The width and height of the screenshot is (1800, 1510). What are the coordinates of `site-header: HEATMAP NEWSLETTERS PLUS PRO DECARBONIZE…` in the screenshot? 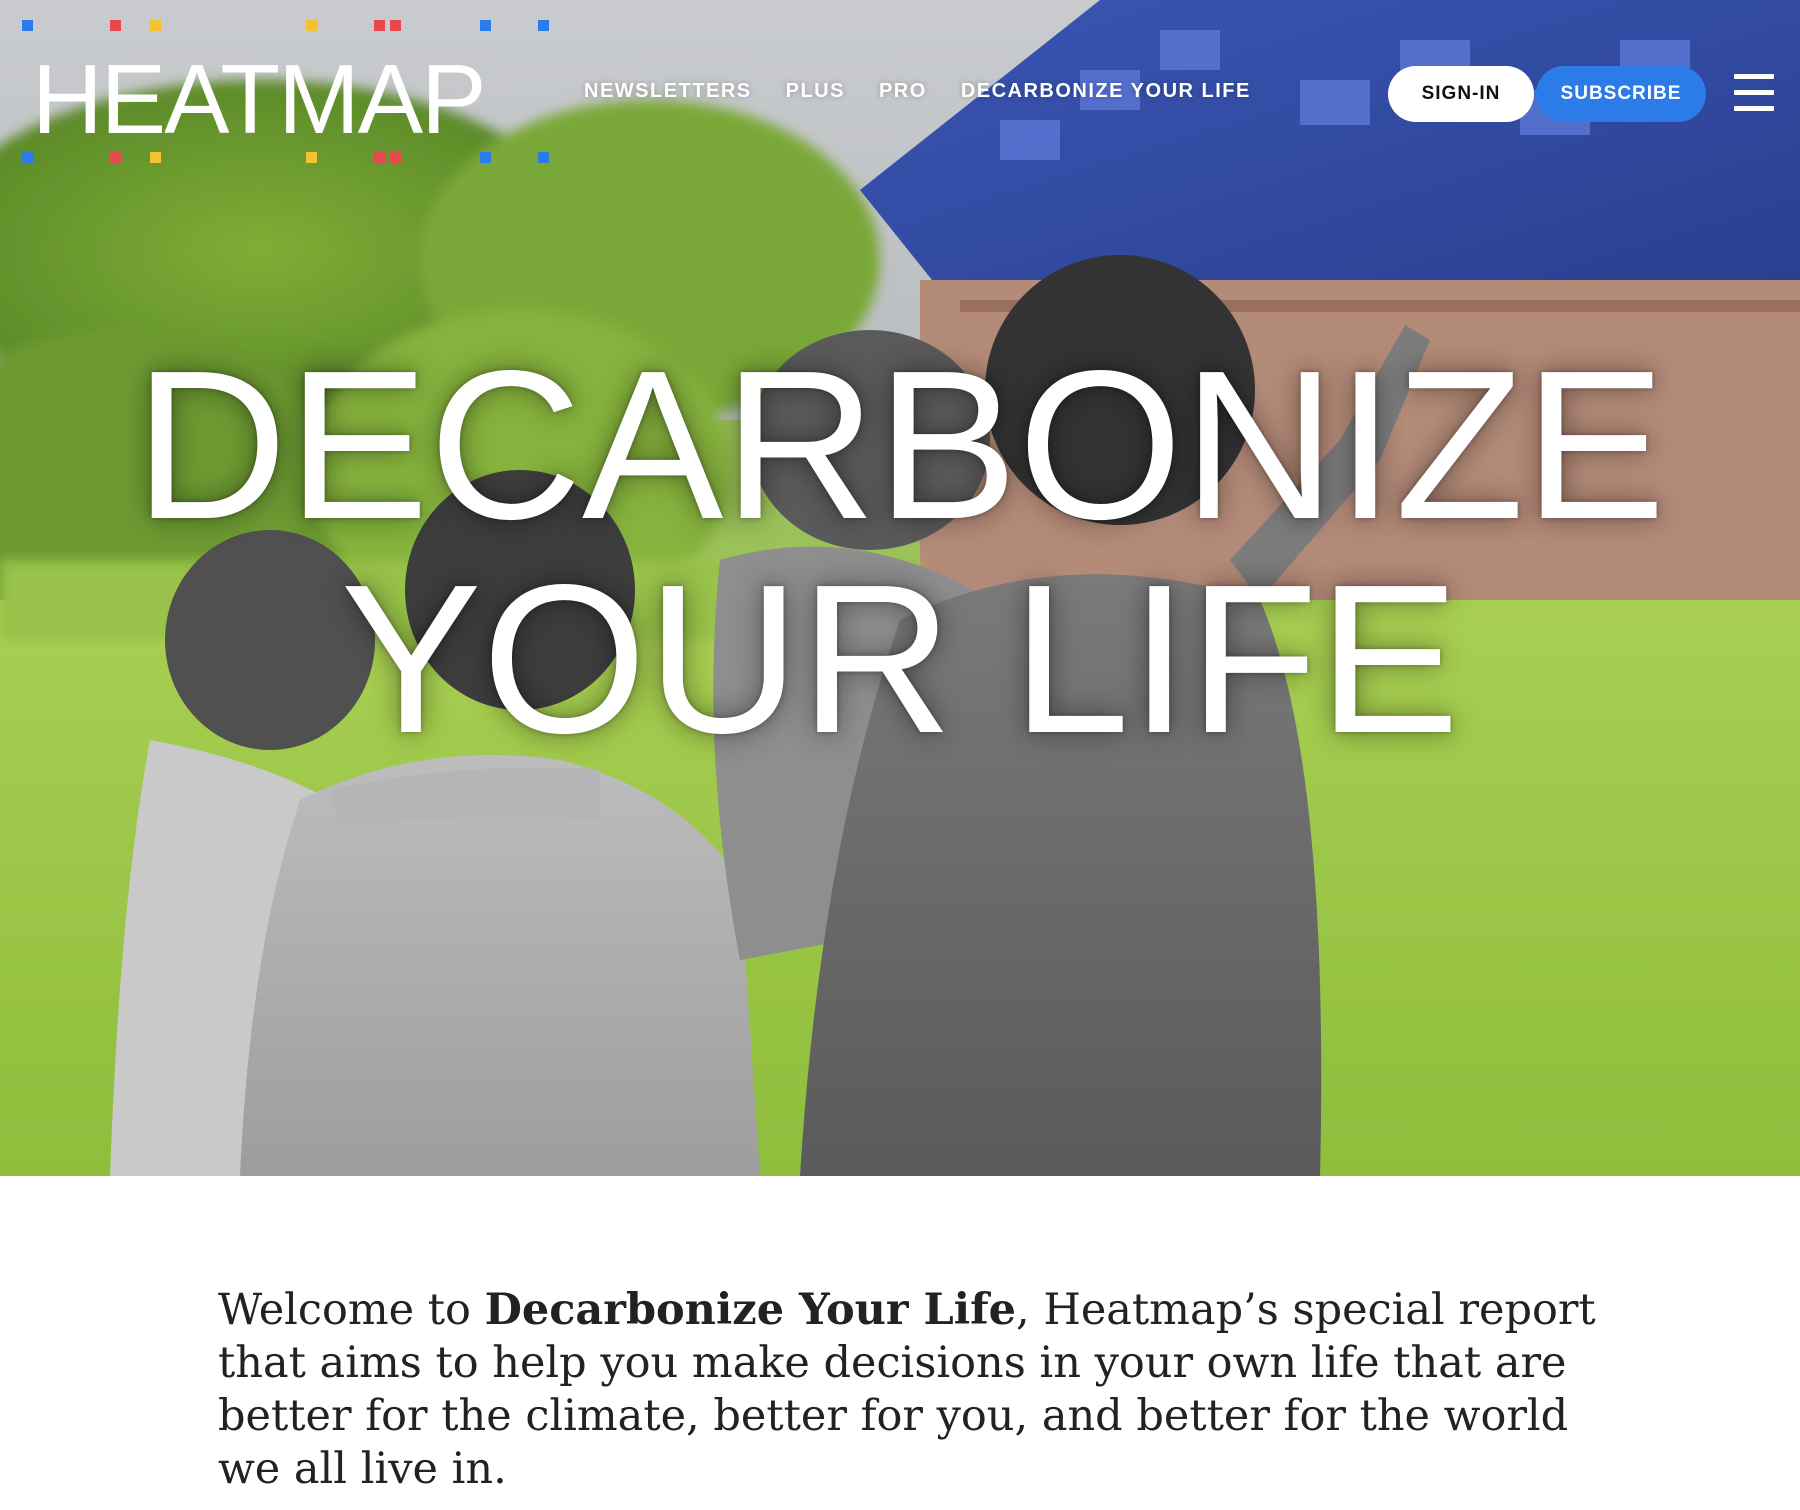 It's located at (900, 85).